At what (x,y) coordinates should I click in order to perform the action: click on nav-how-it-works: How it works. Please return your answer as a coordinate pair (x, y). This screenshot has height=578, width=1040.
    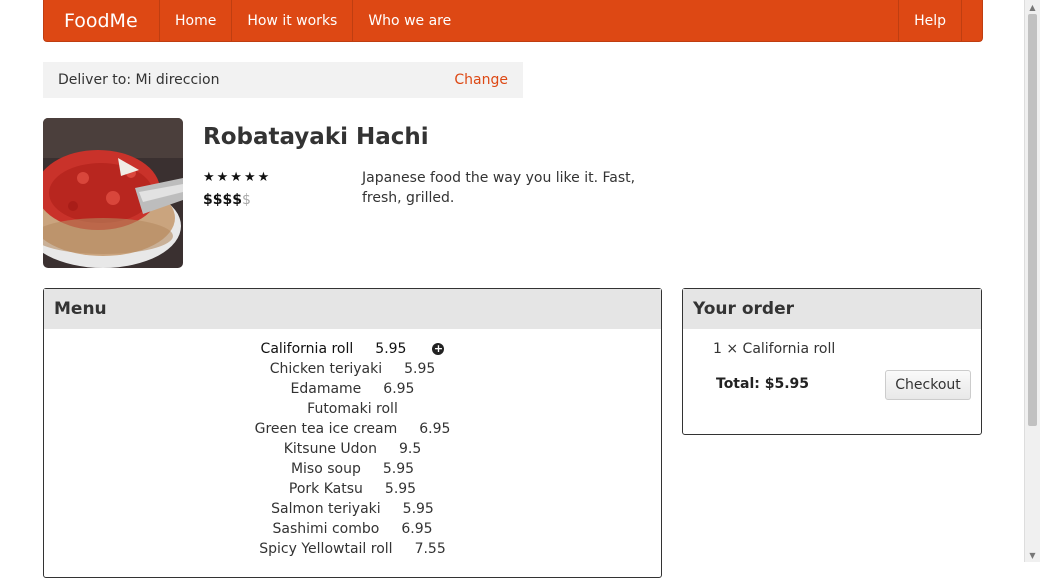
    Looking at the image, I should click on (291, 20).